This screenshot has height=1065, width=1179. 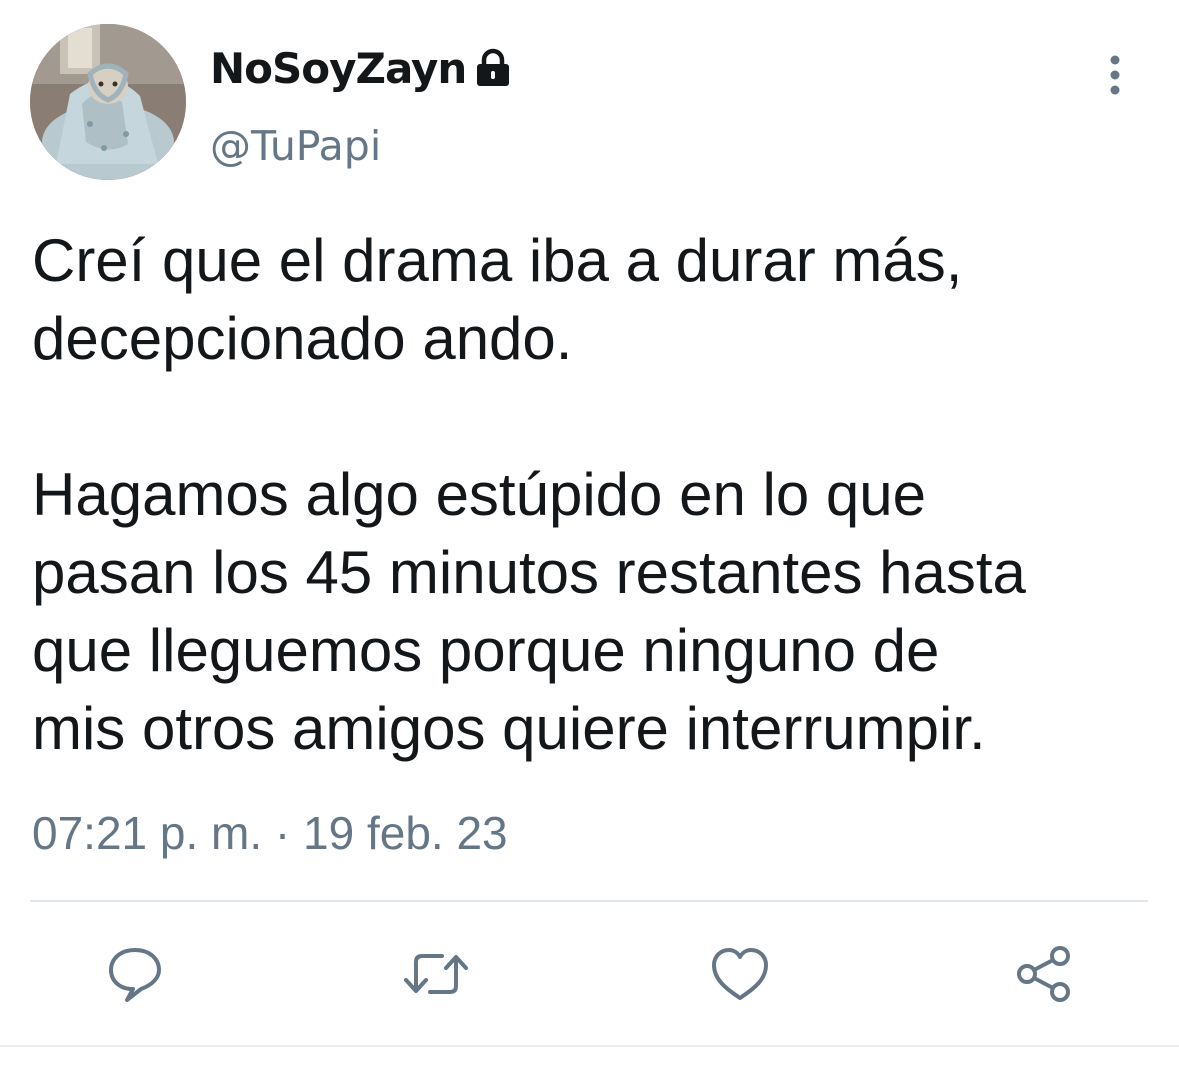 What do you see at coordinates (486, 650) in the screenshot?
I see `tweet-text-line: que lleguemos porque ninguno de` at bounding box center [486, 650].